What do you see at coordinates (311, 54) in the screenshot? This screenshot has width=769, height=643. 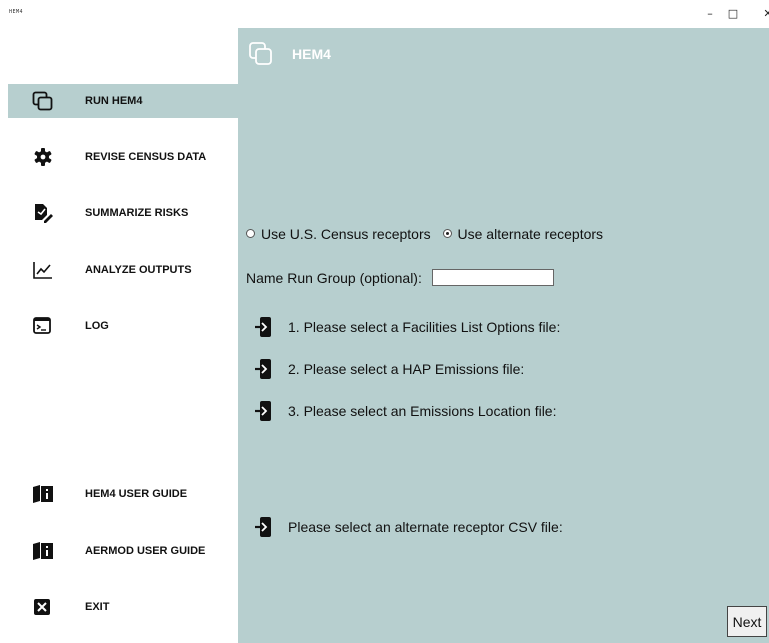 I see `page-title: HEM4` at bounding box center [311, 54].